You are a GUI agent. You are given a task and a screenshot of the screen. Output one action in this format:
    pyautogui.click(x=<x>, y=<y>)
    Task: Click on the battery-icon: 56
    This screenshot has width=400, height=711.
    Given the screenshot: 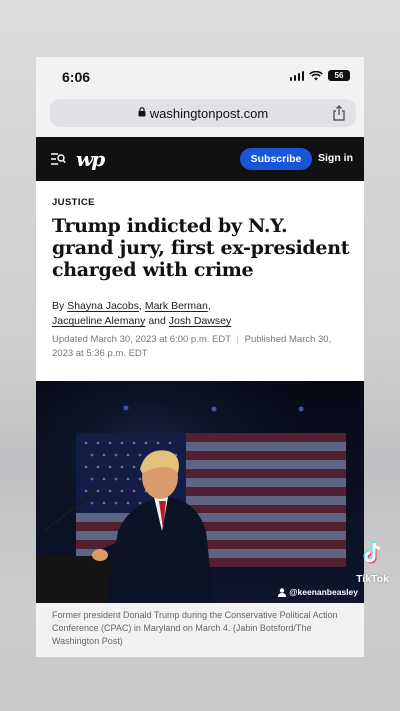 What is the action you would take?
    pyautogui.click(x=339, y=75)
    